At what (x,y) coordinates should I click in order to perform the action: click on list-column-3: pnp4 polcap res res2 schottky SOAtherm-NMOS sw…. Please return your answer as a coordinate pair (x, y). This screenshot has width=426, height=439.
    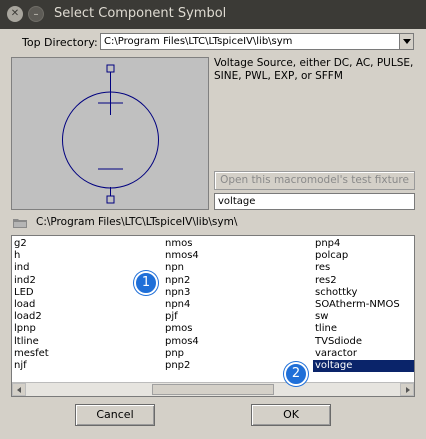
    Looking at the image, I should click on (363, 305).